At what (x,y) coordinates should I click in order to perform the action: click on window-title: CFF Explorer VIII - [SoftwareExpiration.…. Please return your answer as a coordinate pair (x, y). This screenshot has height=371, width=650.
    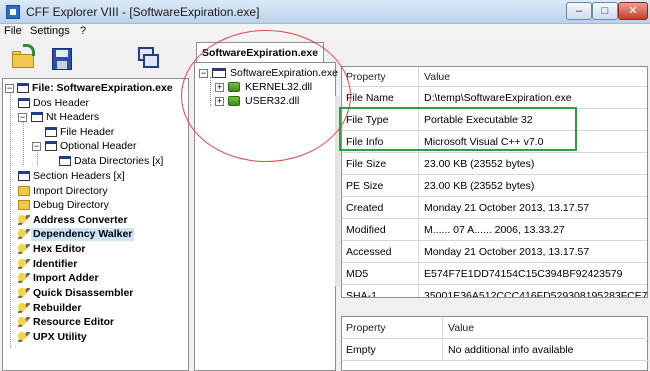
    Looking at the image, I should click on (143, 12).